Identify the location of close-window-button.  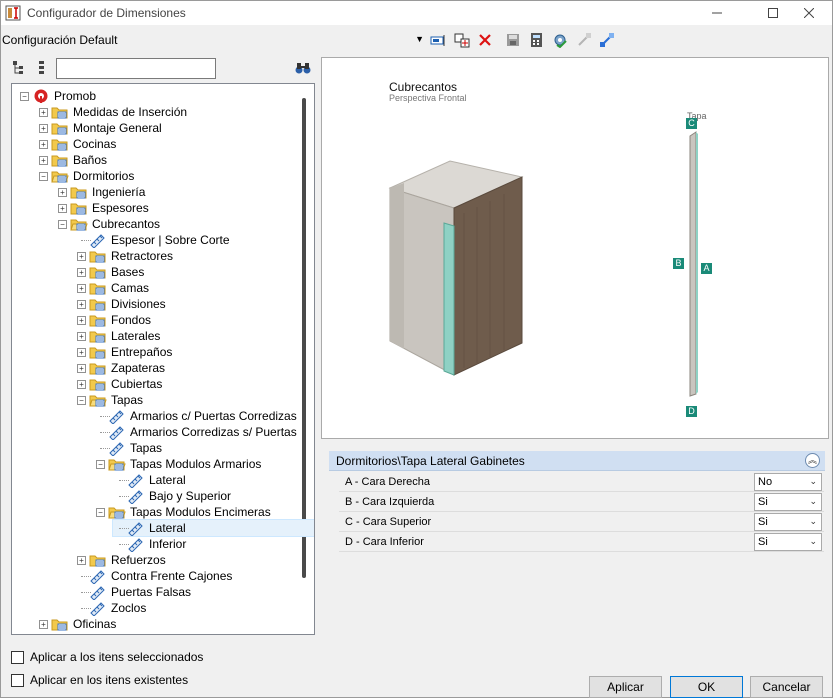
(809, 13).